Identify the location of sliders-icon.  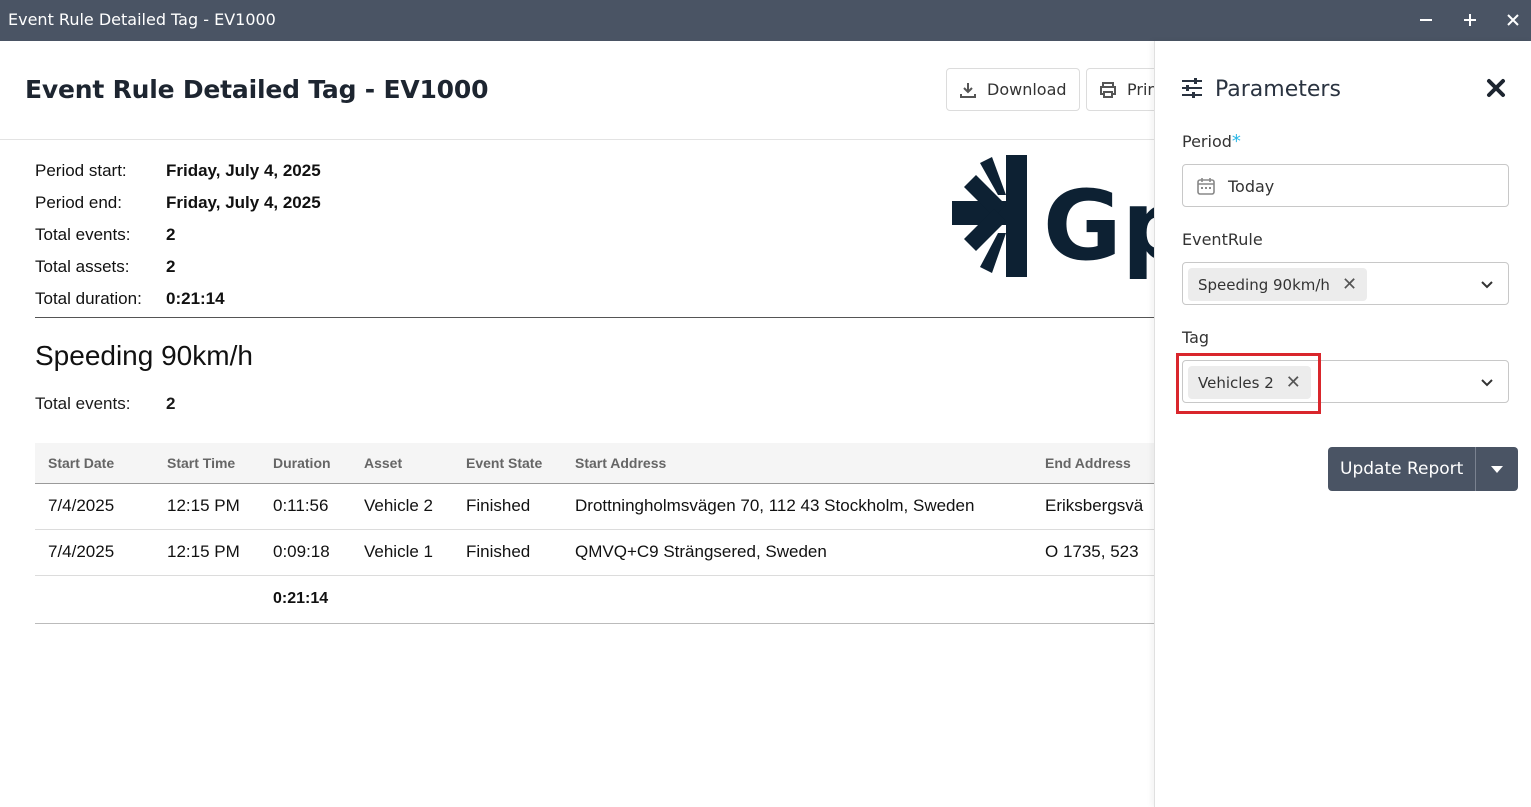
(1192, 90).